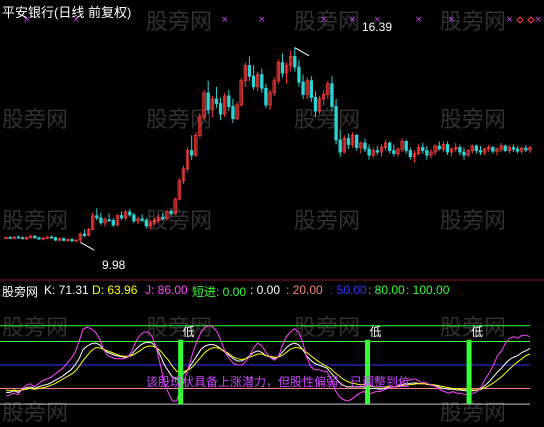 Image resolution: width=544 pixels, height=427 pixels. What do you see at coordinates (428, 290) in the screenshot?
I see `line100-value: : 100.00` at bounding box center [428, 290].